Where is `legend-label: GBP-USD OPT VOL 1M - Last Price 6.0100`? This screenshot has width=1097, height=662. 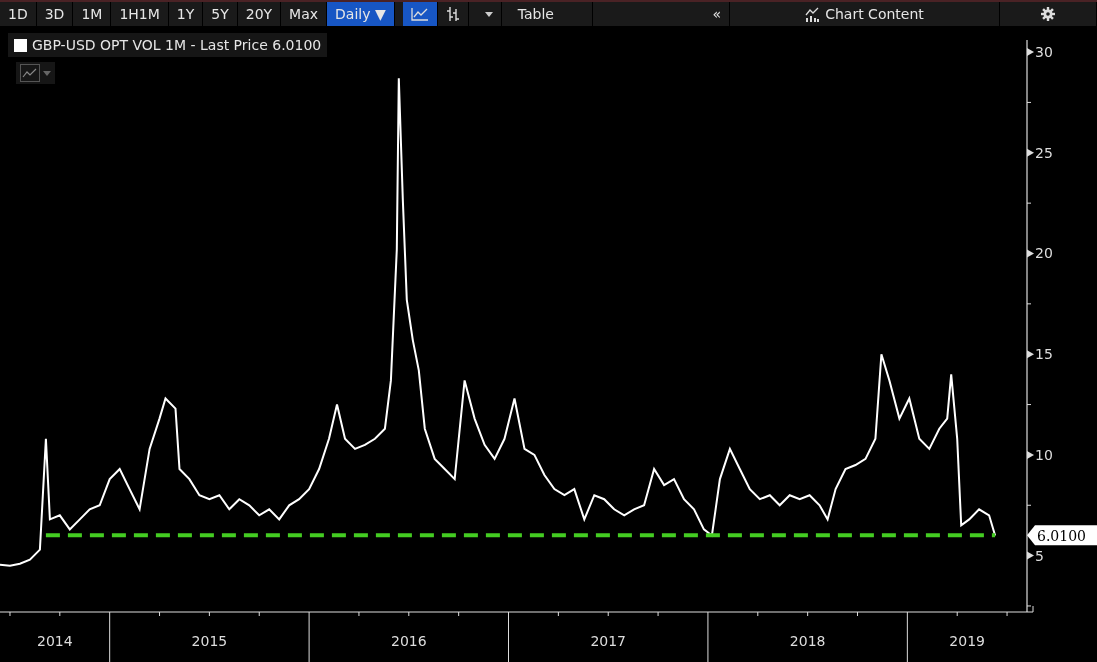 legend-label: GBP-USD OPT VOL 1M - Last Price 6.0100 is located at coordinates (177, 45).